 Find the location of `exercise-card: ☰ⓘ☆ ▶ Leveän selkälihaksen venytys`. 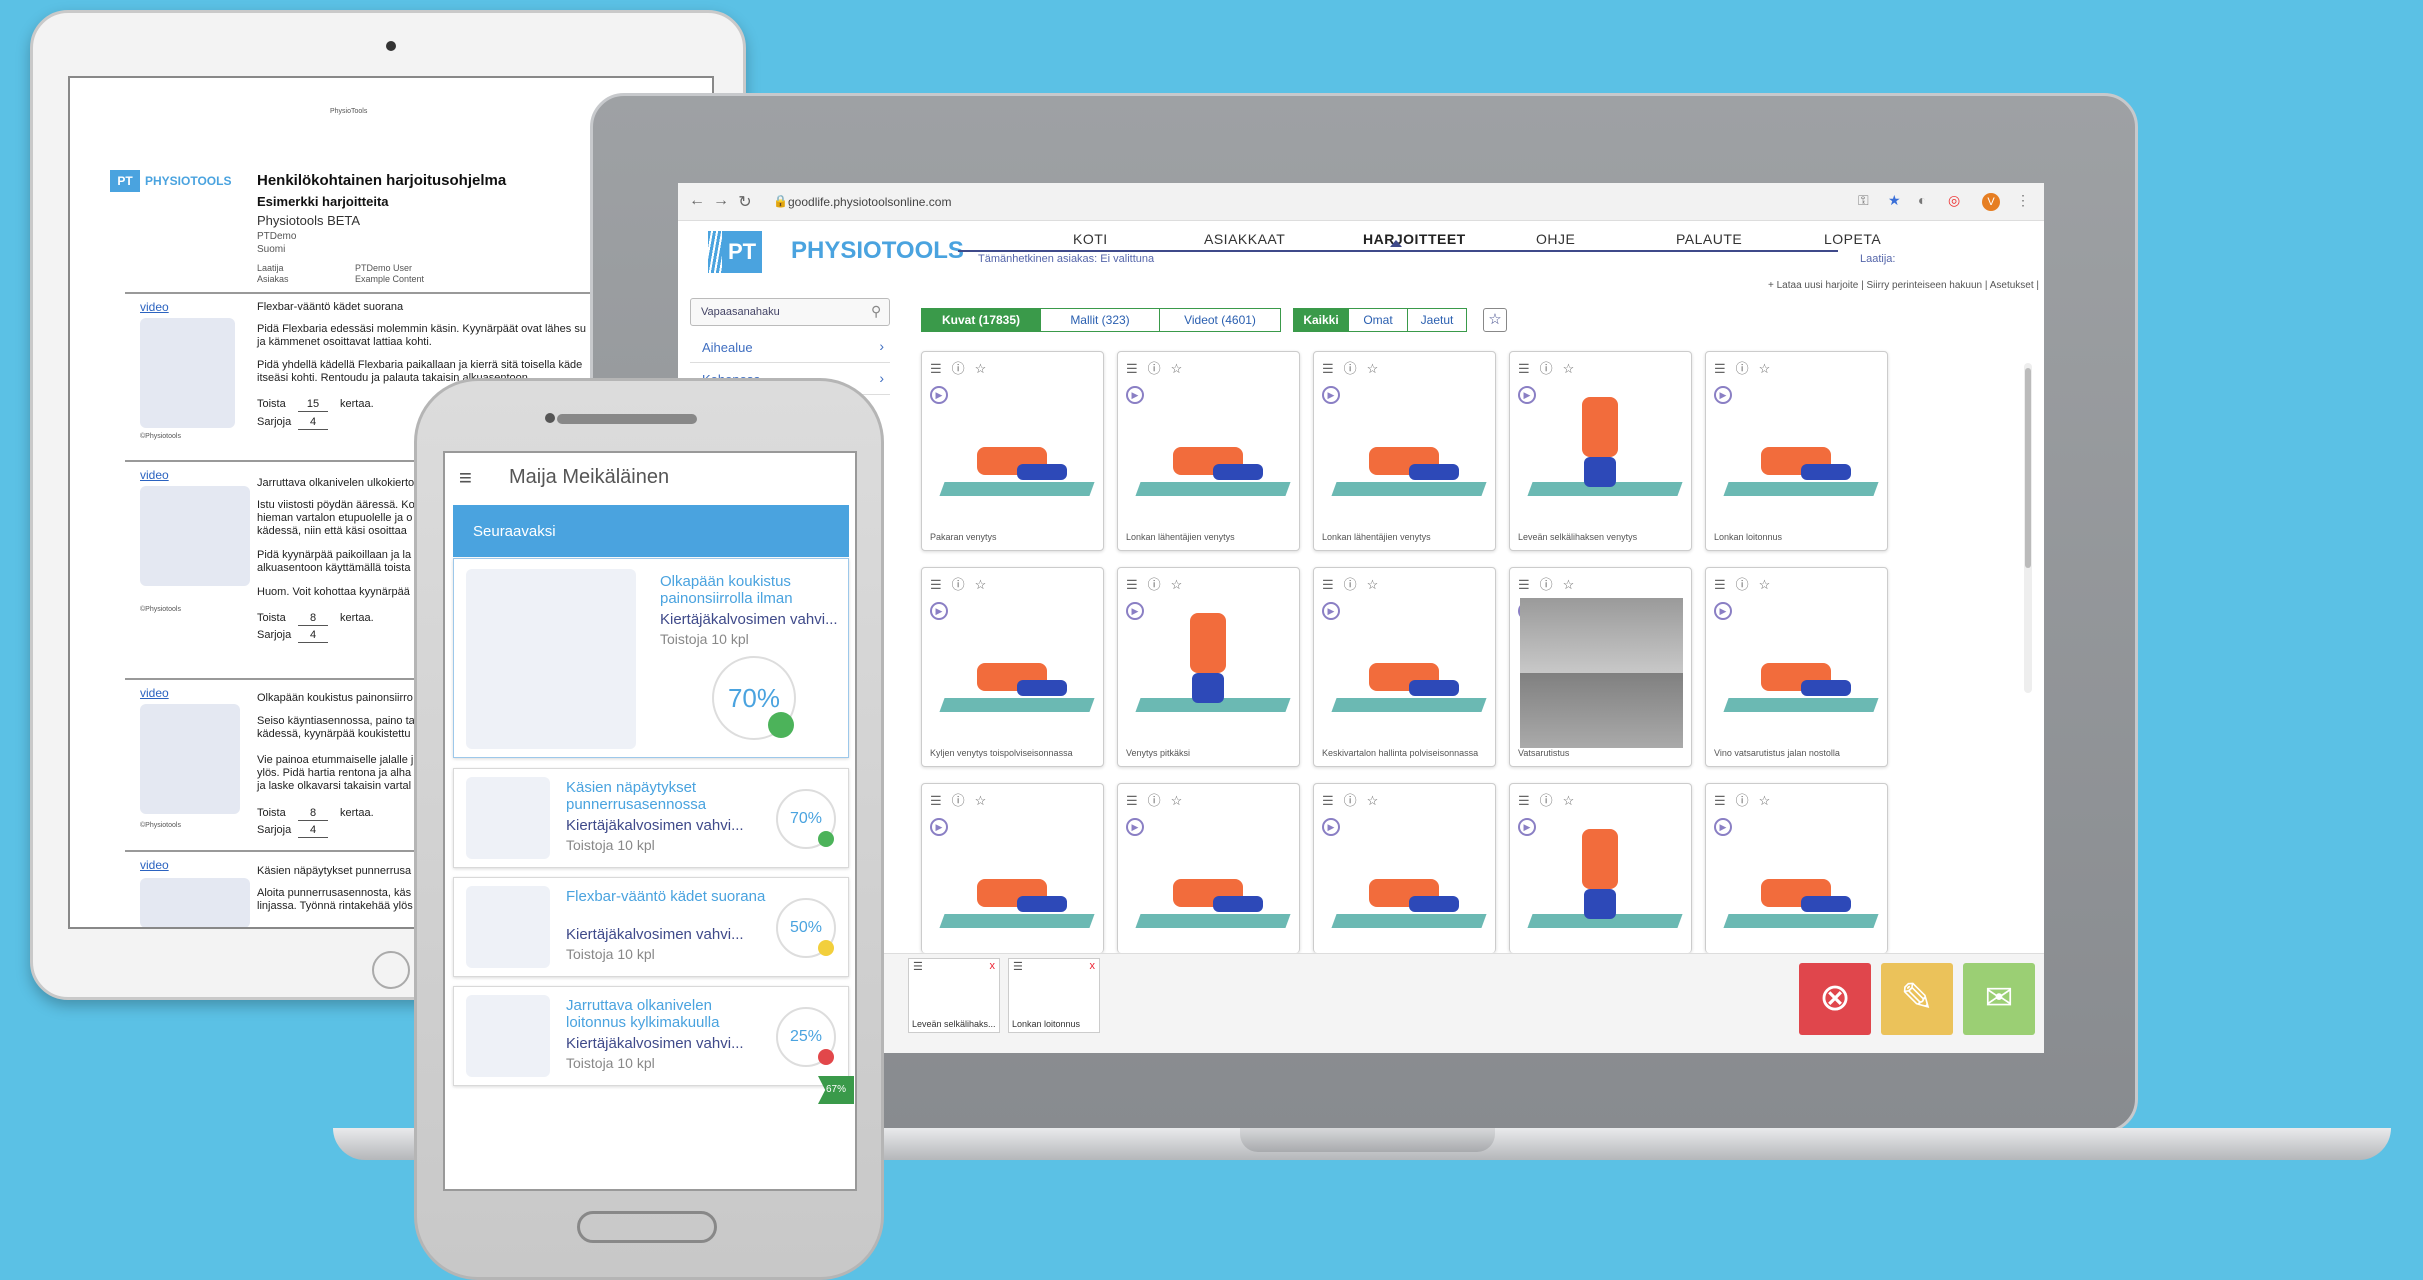

exercise-card: ☰ⓘ☆ ▶ Leveän selkälihaksen venytys is located at coordinates (1600, 451).